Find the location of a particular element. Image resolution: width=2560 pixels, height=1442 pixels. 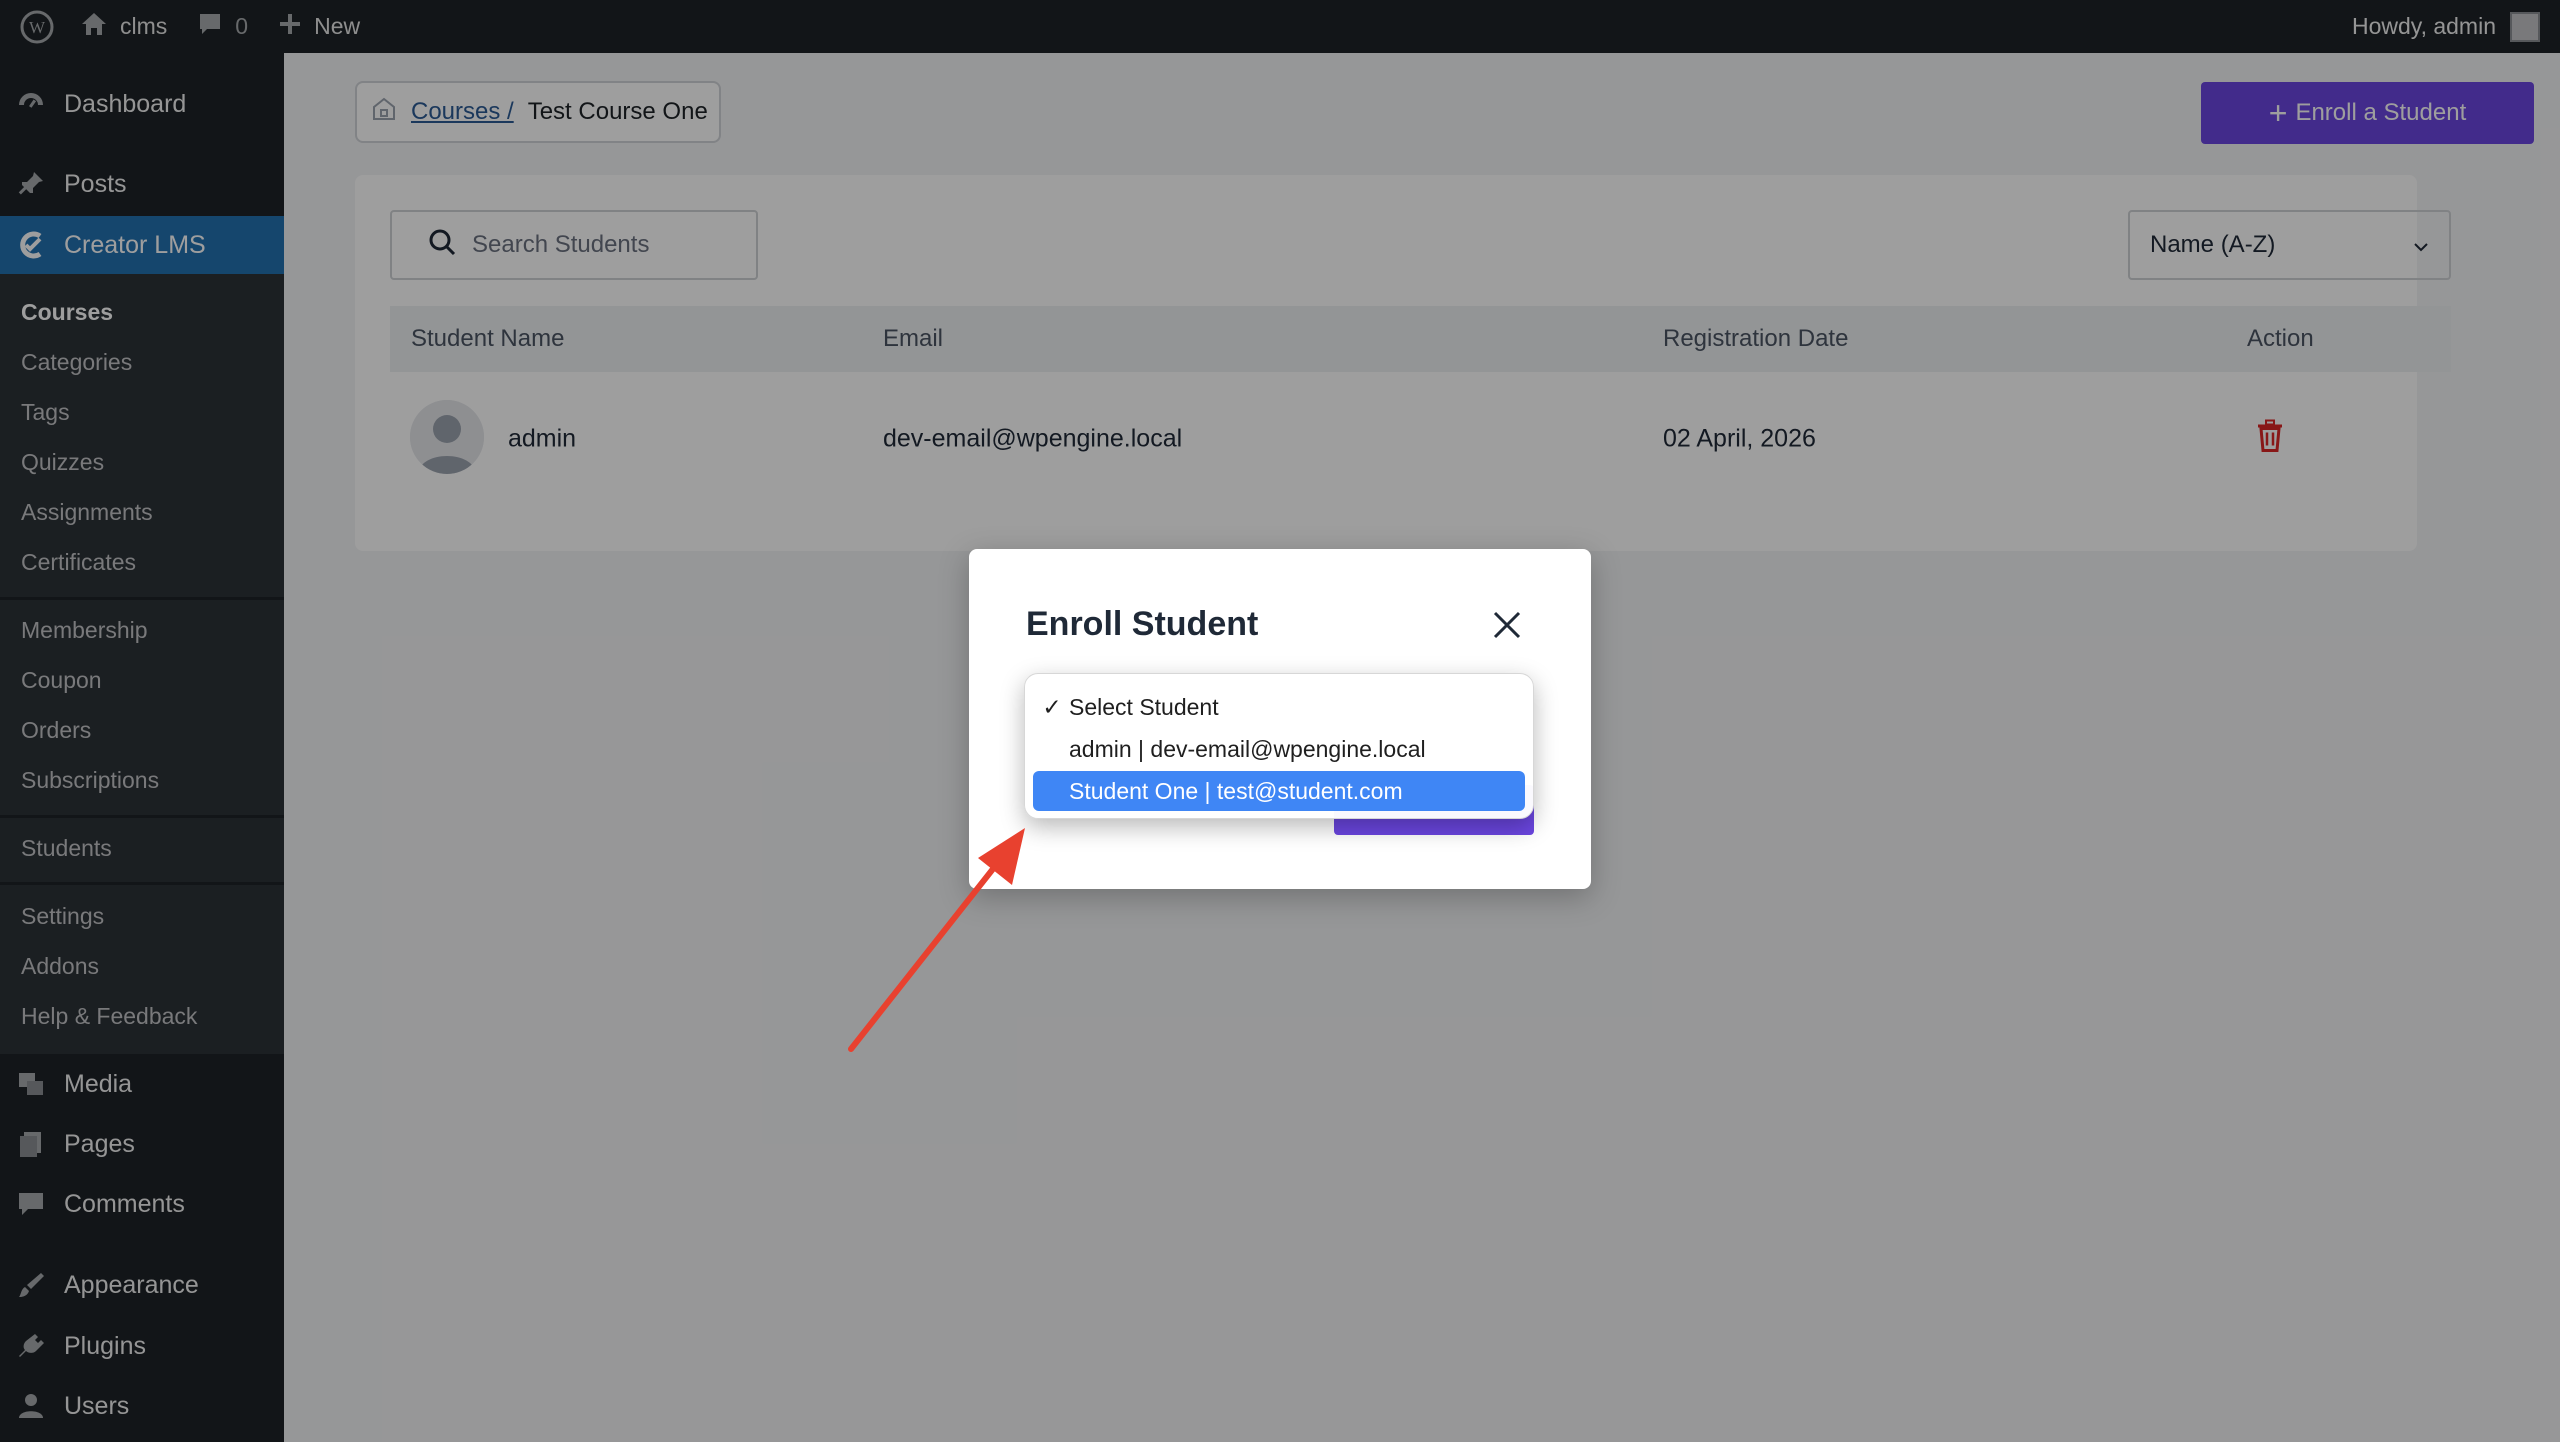

option-student-one: Student One | test@student.com is located at coordinates (1279, 791).